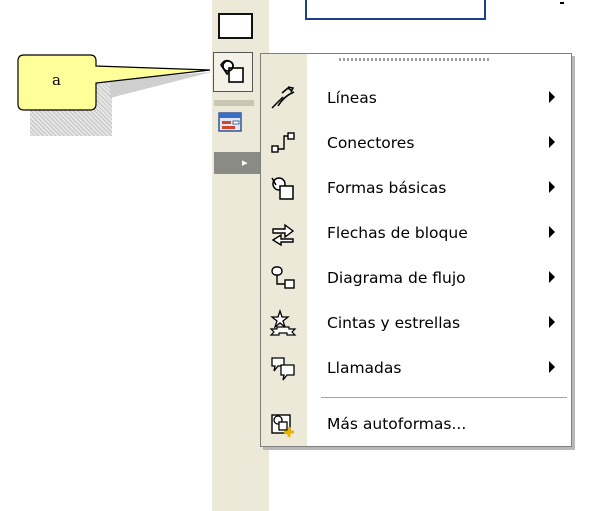 The height and width of the screenshot is (511, 610). I want to click on menu-item-flowchart: Diagrama de flujo, so click(416, 278).